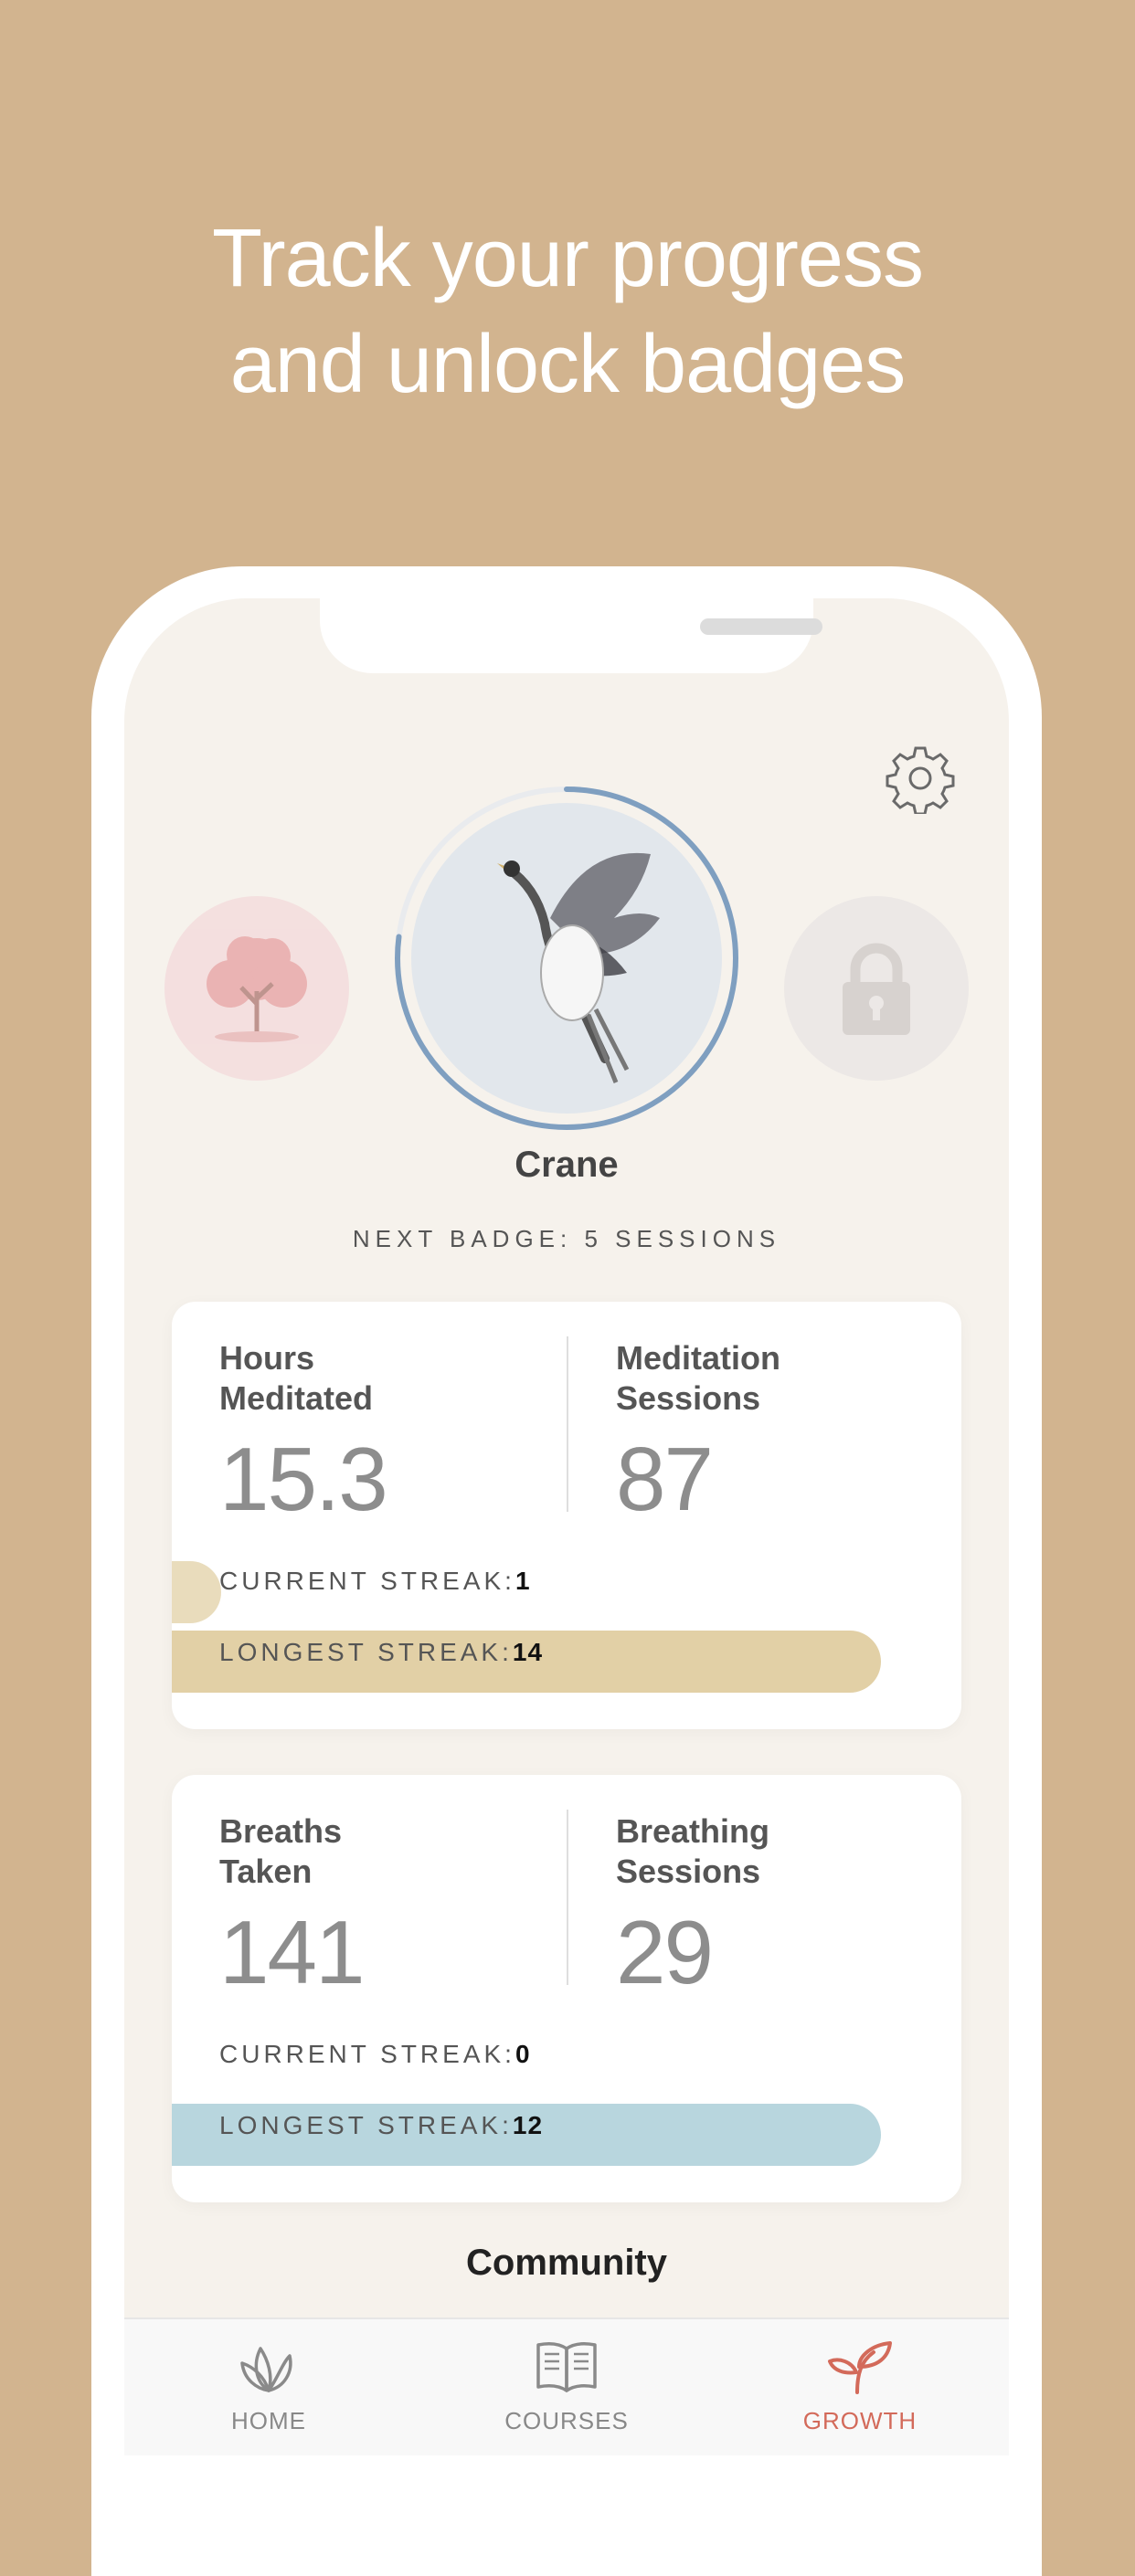 Image resolution: width=1135 pixels, height=2576 pixels. Describe the element at coordinates (860, 2367) in the screenshot. I see `sprout-icon` at that location.